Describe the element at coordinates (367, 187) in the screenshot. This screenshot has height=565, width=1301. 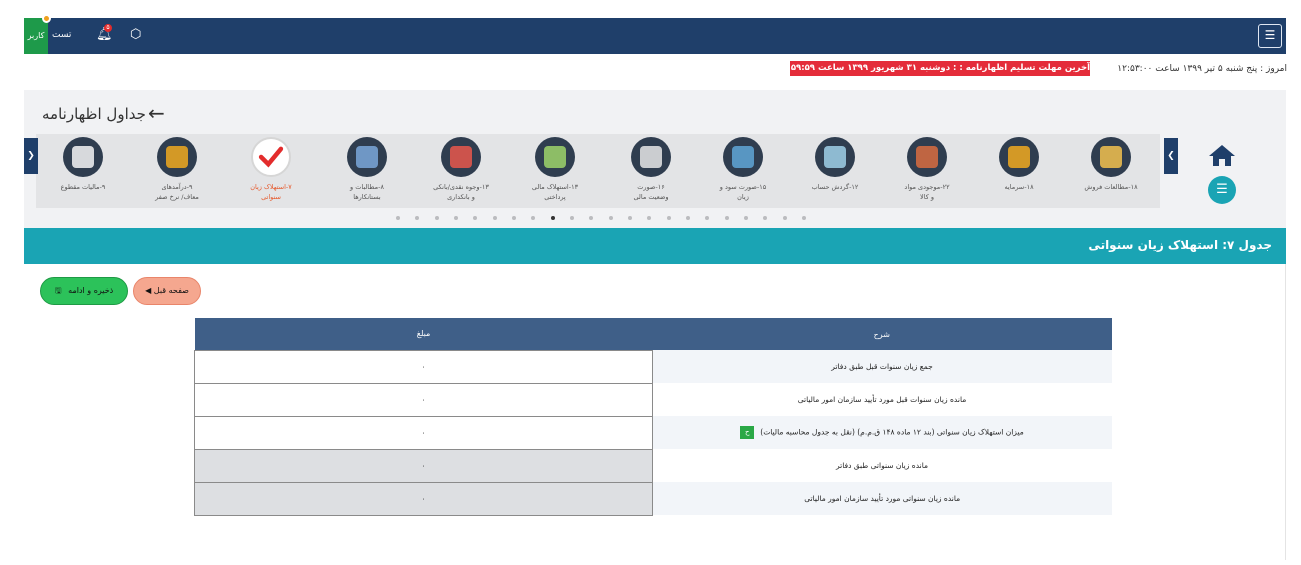
I see `carousel-item-label: ۸-مطالبات و` at that location.